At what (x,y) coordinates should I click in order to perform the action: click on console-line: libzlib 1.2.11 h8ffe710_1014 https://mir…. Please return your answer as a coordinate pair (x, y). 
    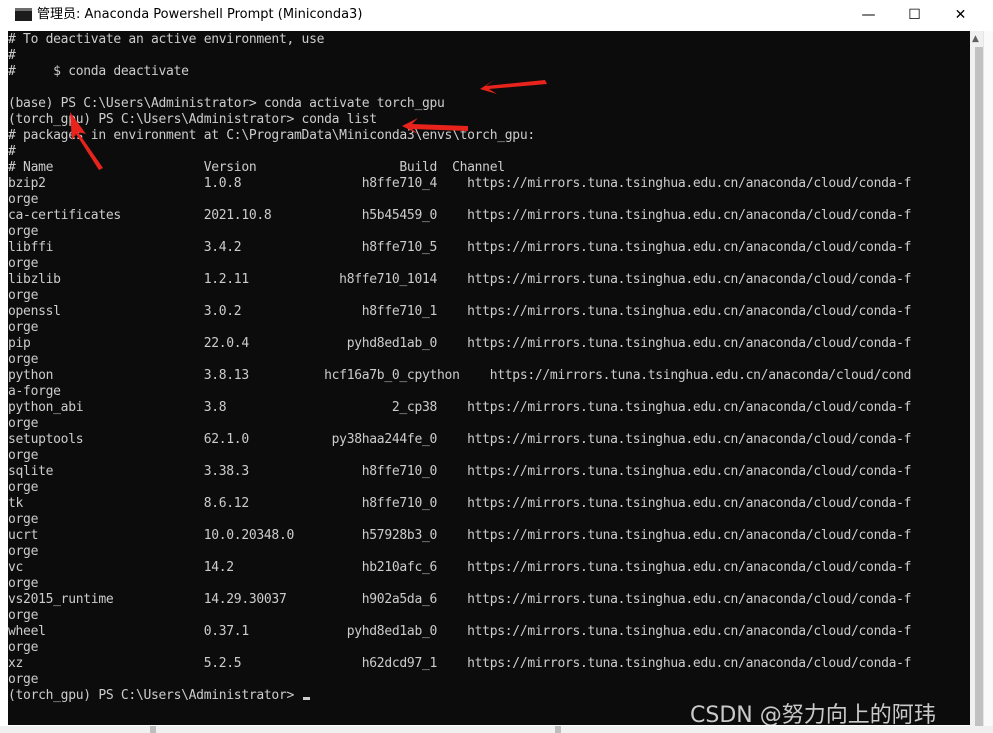
    Looking at the image, I should click on (460, 279).